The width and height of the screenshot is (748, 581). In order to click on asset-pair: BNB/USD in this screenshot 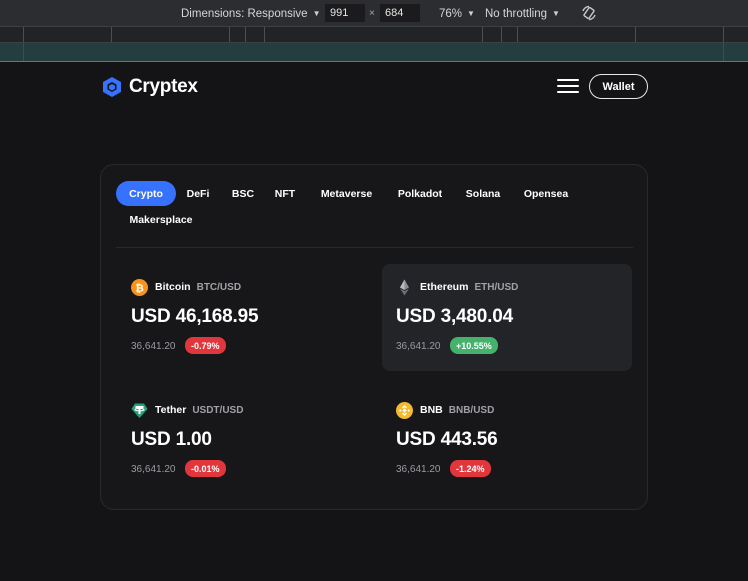, I will do `click(471, 410)`.